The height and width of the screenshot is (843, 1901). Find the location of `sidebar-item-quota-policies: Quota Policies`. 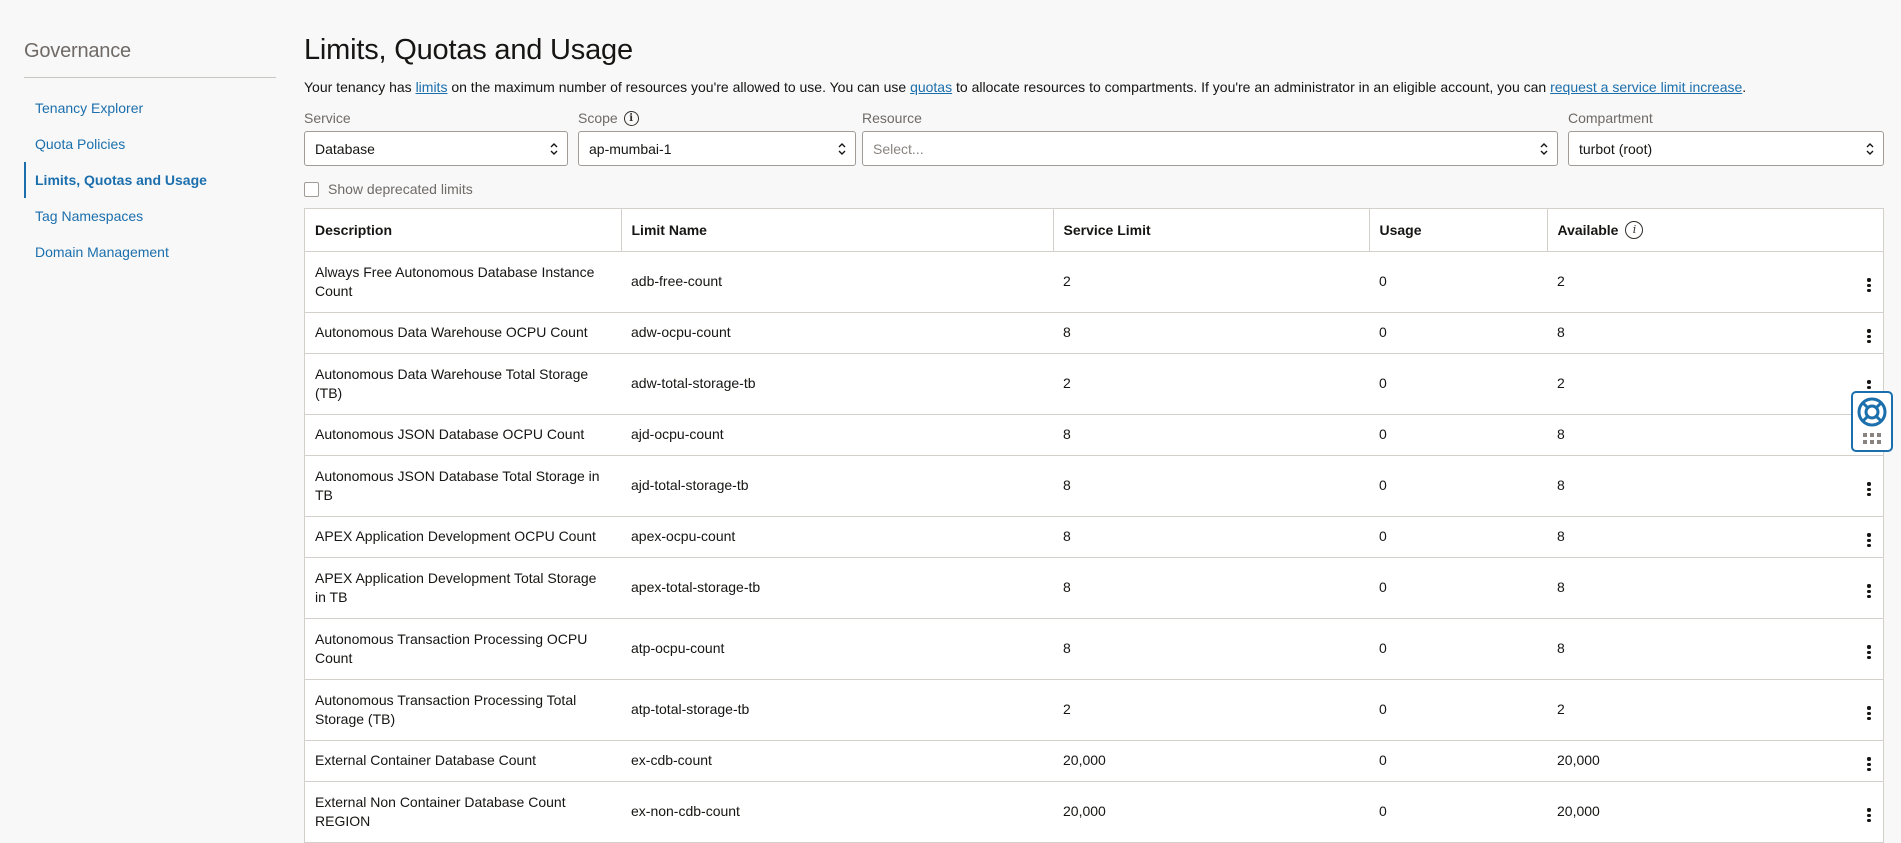

sidebar-item-quota-policies: Quota Policies is located at coordinates (150, 144).